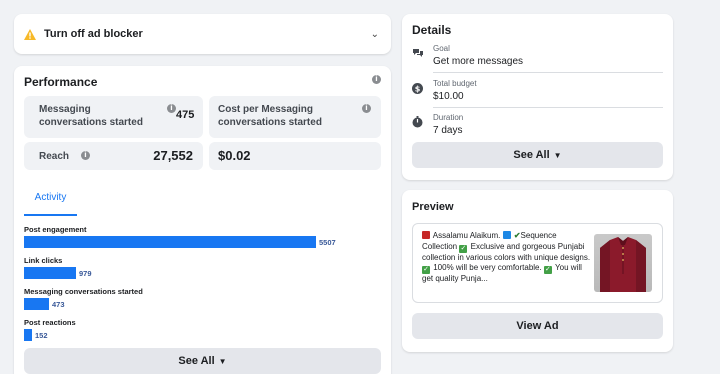 This screenshot has width=720, height=374. I want to click on activity-label: Post reactions, so click(50, 322).